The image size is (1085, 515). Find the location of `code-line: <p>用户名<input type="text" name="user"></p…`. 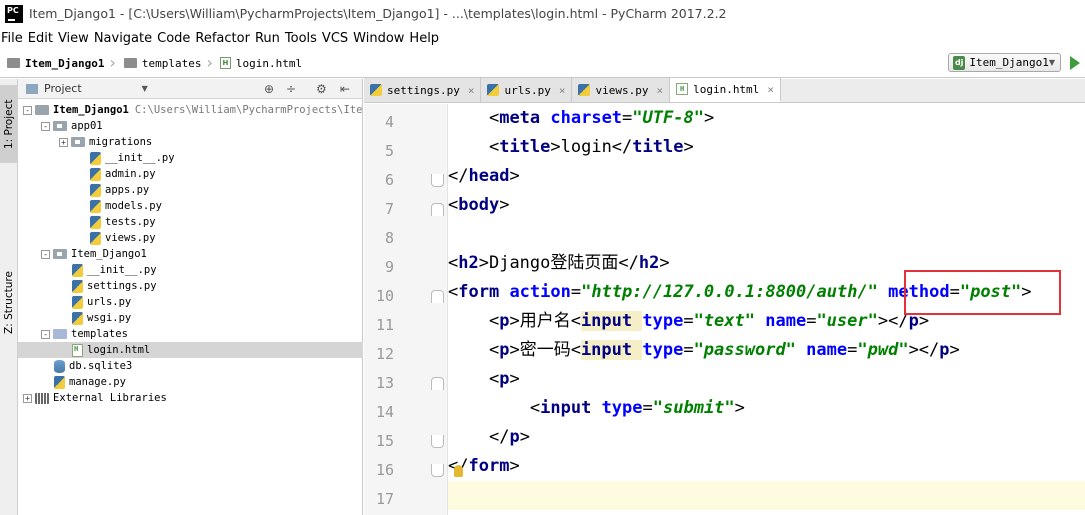

code-line: <p>用户名<input type="text" name="user"></p… is located at coordinates (688, 321).